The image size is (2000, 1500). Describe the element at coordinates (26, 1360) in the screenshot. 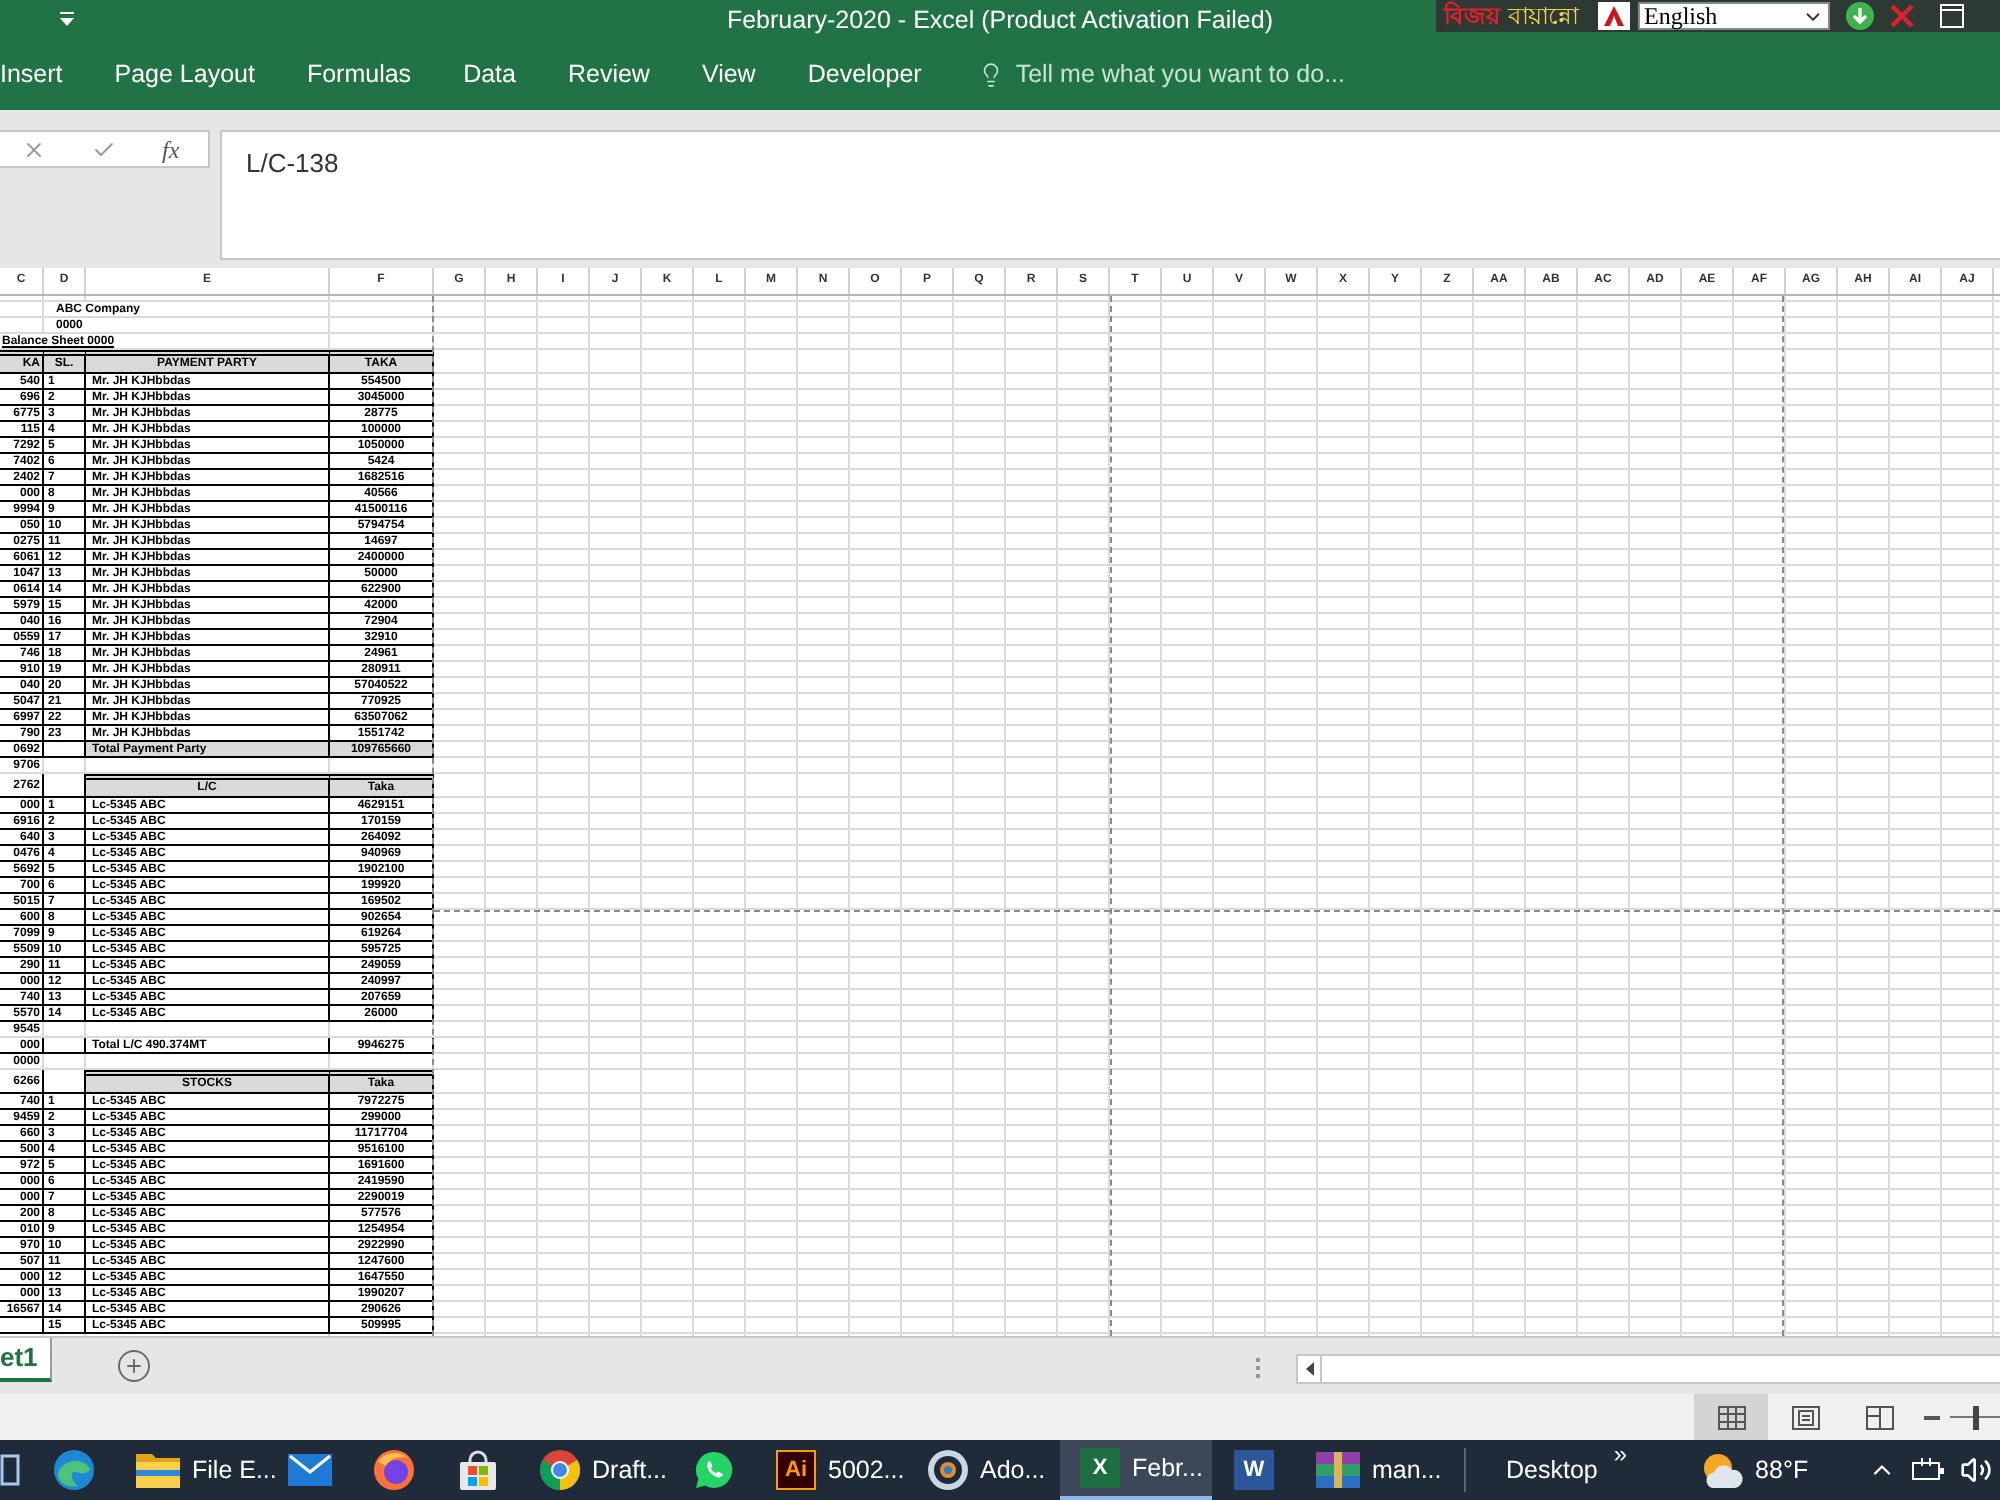

I see `sheet-tab: et1` at that location.